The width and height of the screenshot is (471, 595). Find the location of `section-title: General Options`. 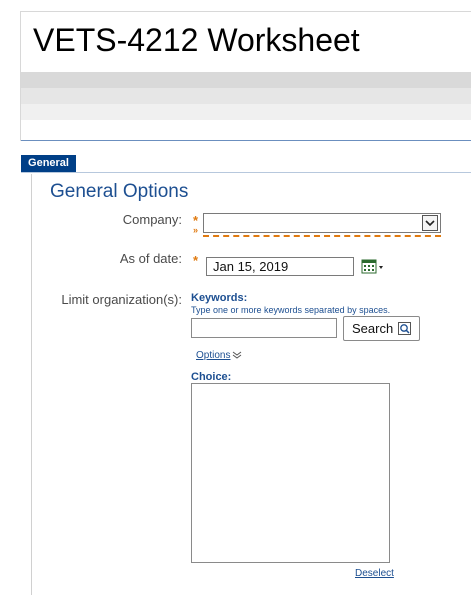

section-title: General Options is located at coordinates (119, 191).